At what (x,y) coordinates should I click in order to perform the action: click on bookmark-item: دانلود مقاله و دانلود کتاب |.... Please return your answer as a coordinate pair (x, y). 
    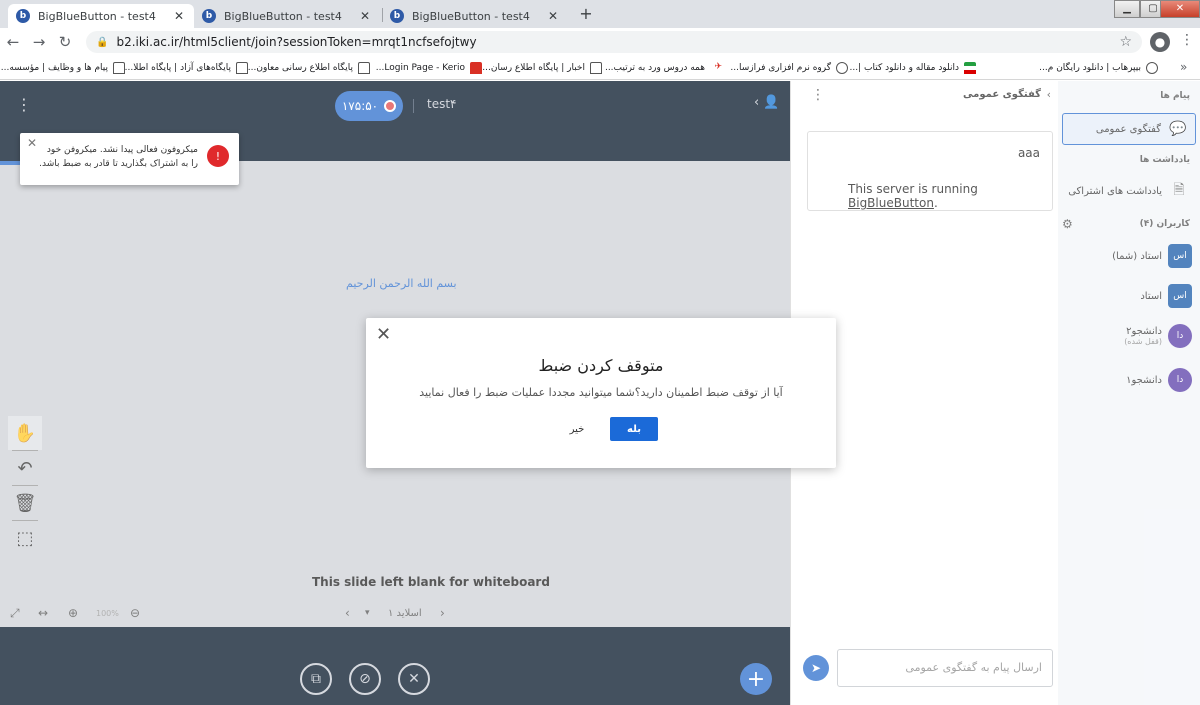
    Looking at the image, I should click on (913, 68).